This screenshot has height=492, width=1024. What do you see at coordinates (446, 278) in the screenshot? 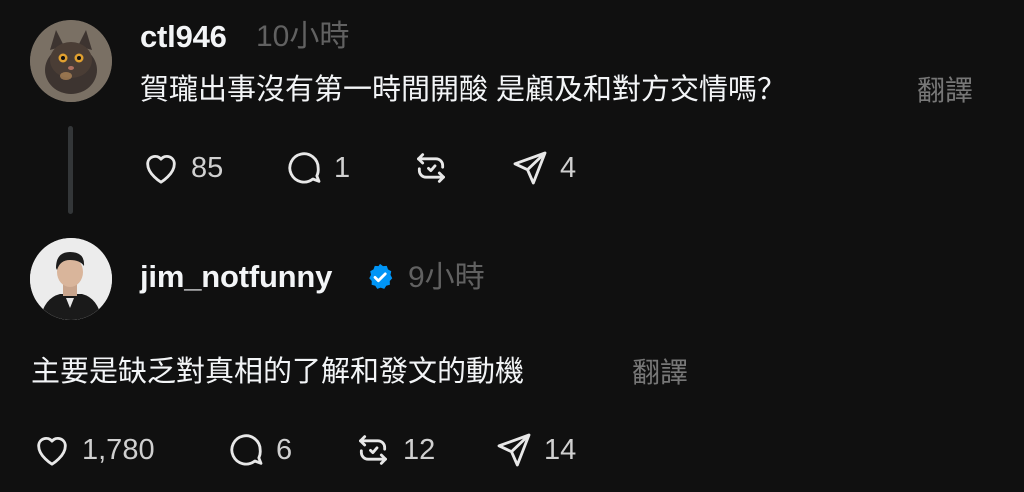
I see `post-time: 9小時` at bounding box center [446, 278].